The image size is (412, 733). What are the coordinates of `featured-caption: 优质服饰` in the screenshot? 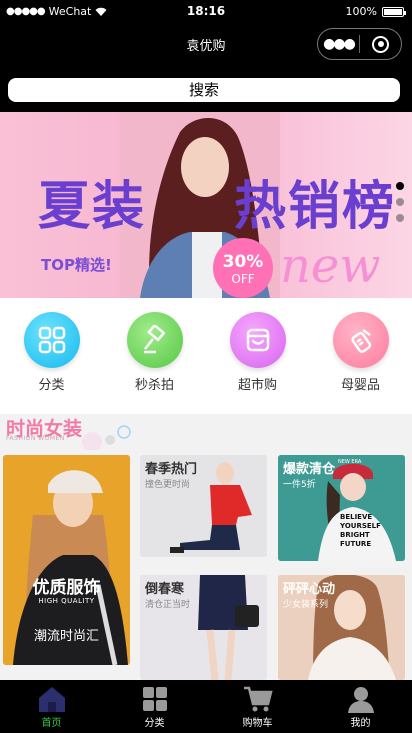 It's located at (66, 588).